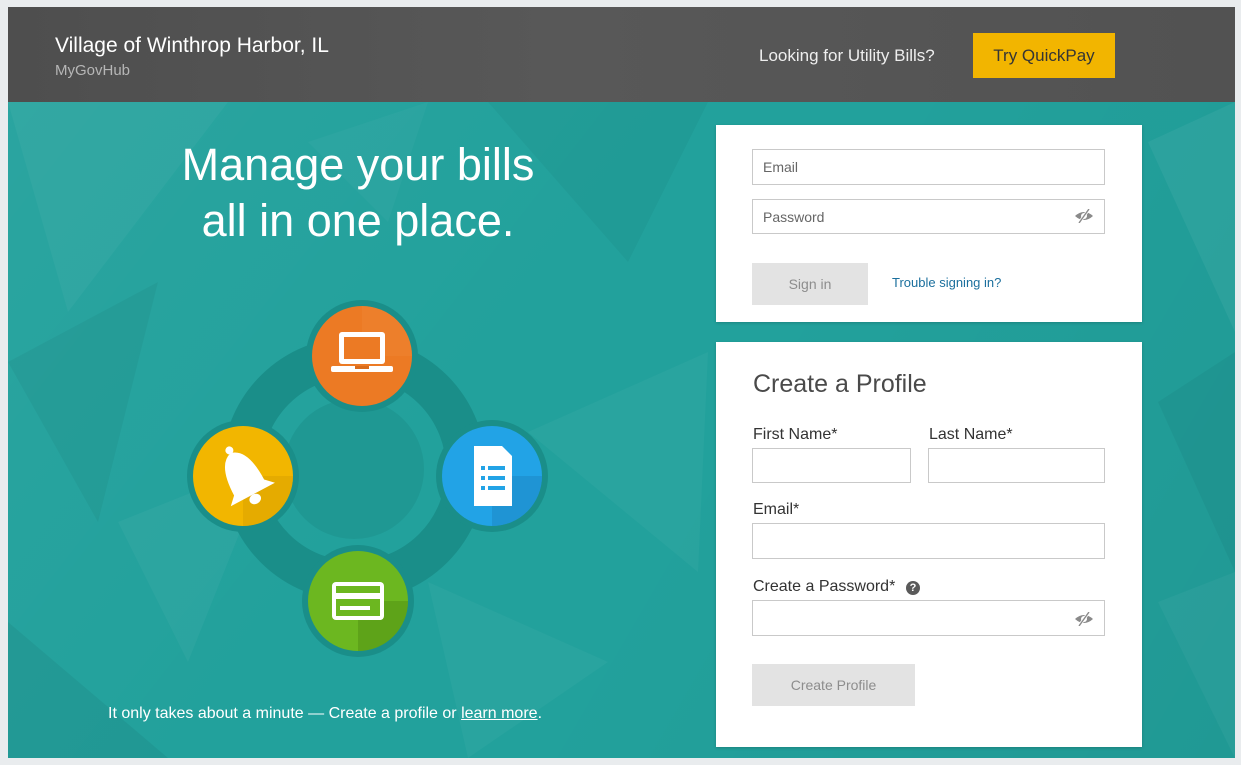  I want to click on password-input, so click(928, 216).